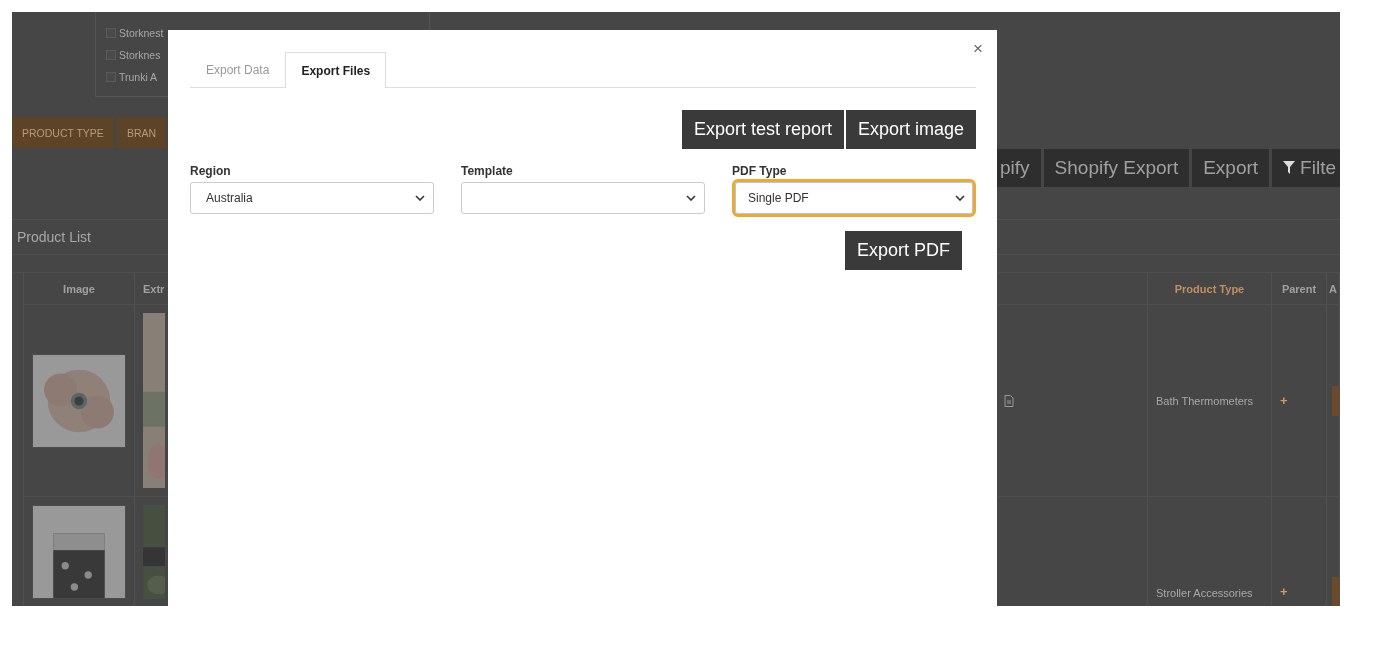  I want to click on dropdown-field, so click(583, 198).